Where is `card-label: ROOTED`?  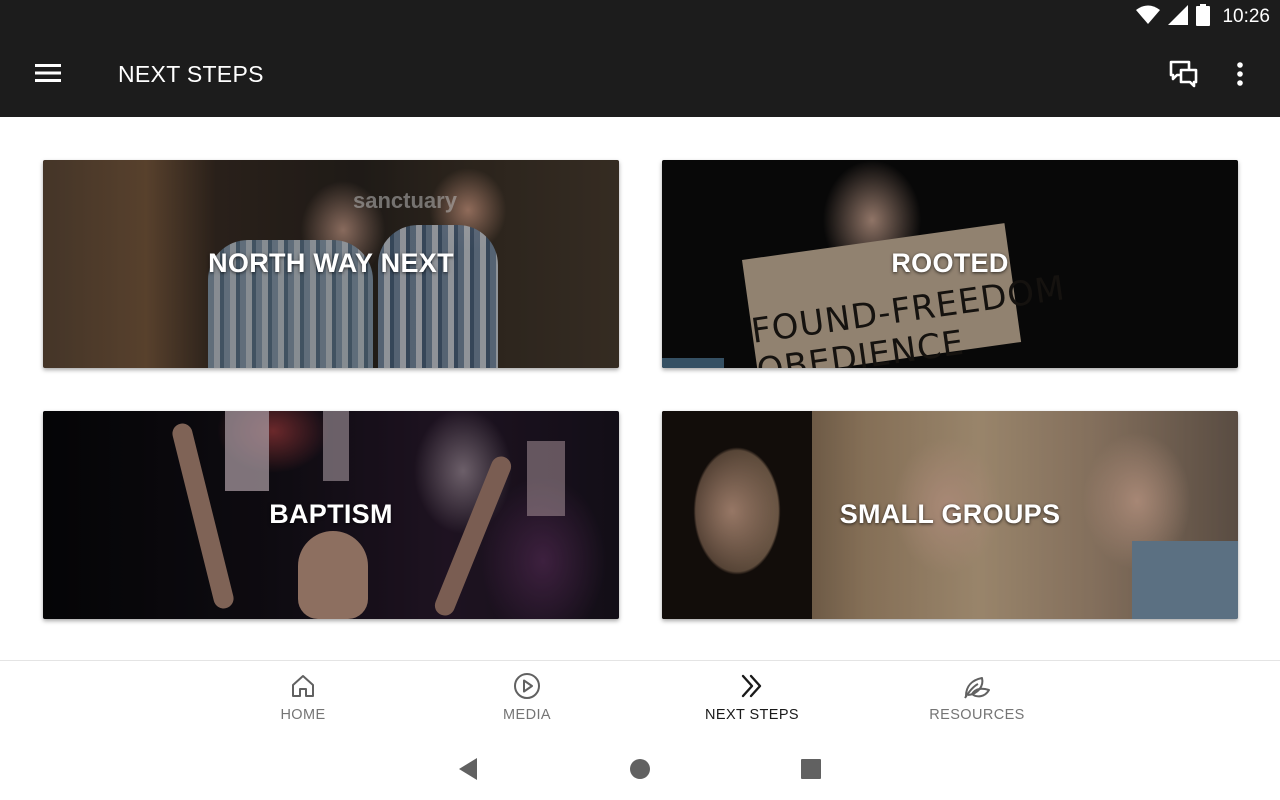 card-label: ROOTED is located at coordinates (950, 263).